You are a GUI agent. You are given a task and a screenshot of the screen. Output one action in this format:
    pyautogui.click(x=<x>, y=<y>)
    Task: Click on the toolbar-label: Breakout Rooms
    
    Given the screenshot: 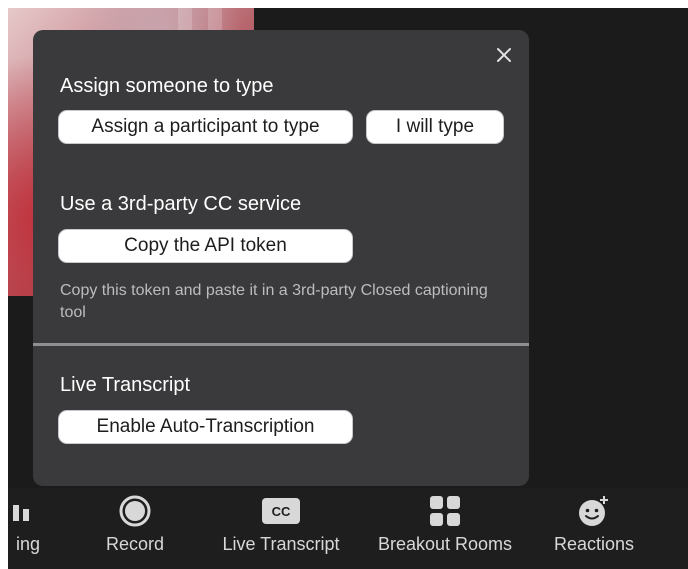 What is the action you would take?
    pyautogui.click(x=445, y=544)
    